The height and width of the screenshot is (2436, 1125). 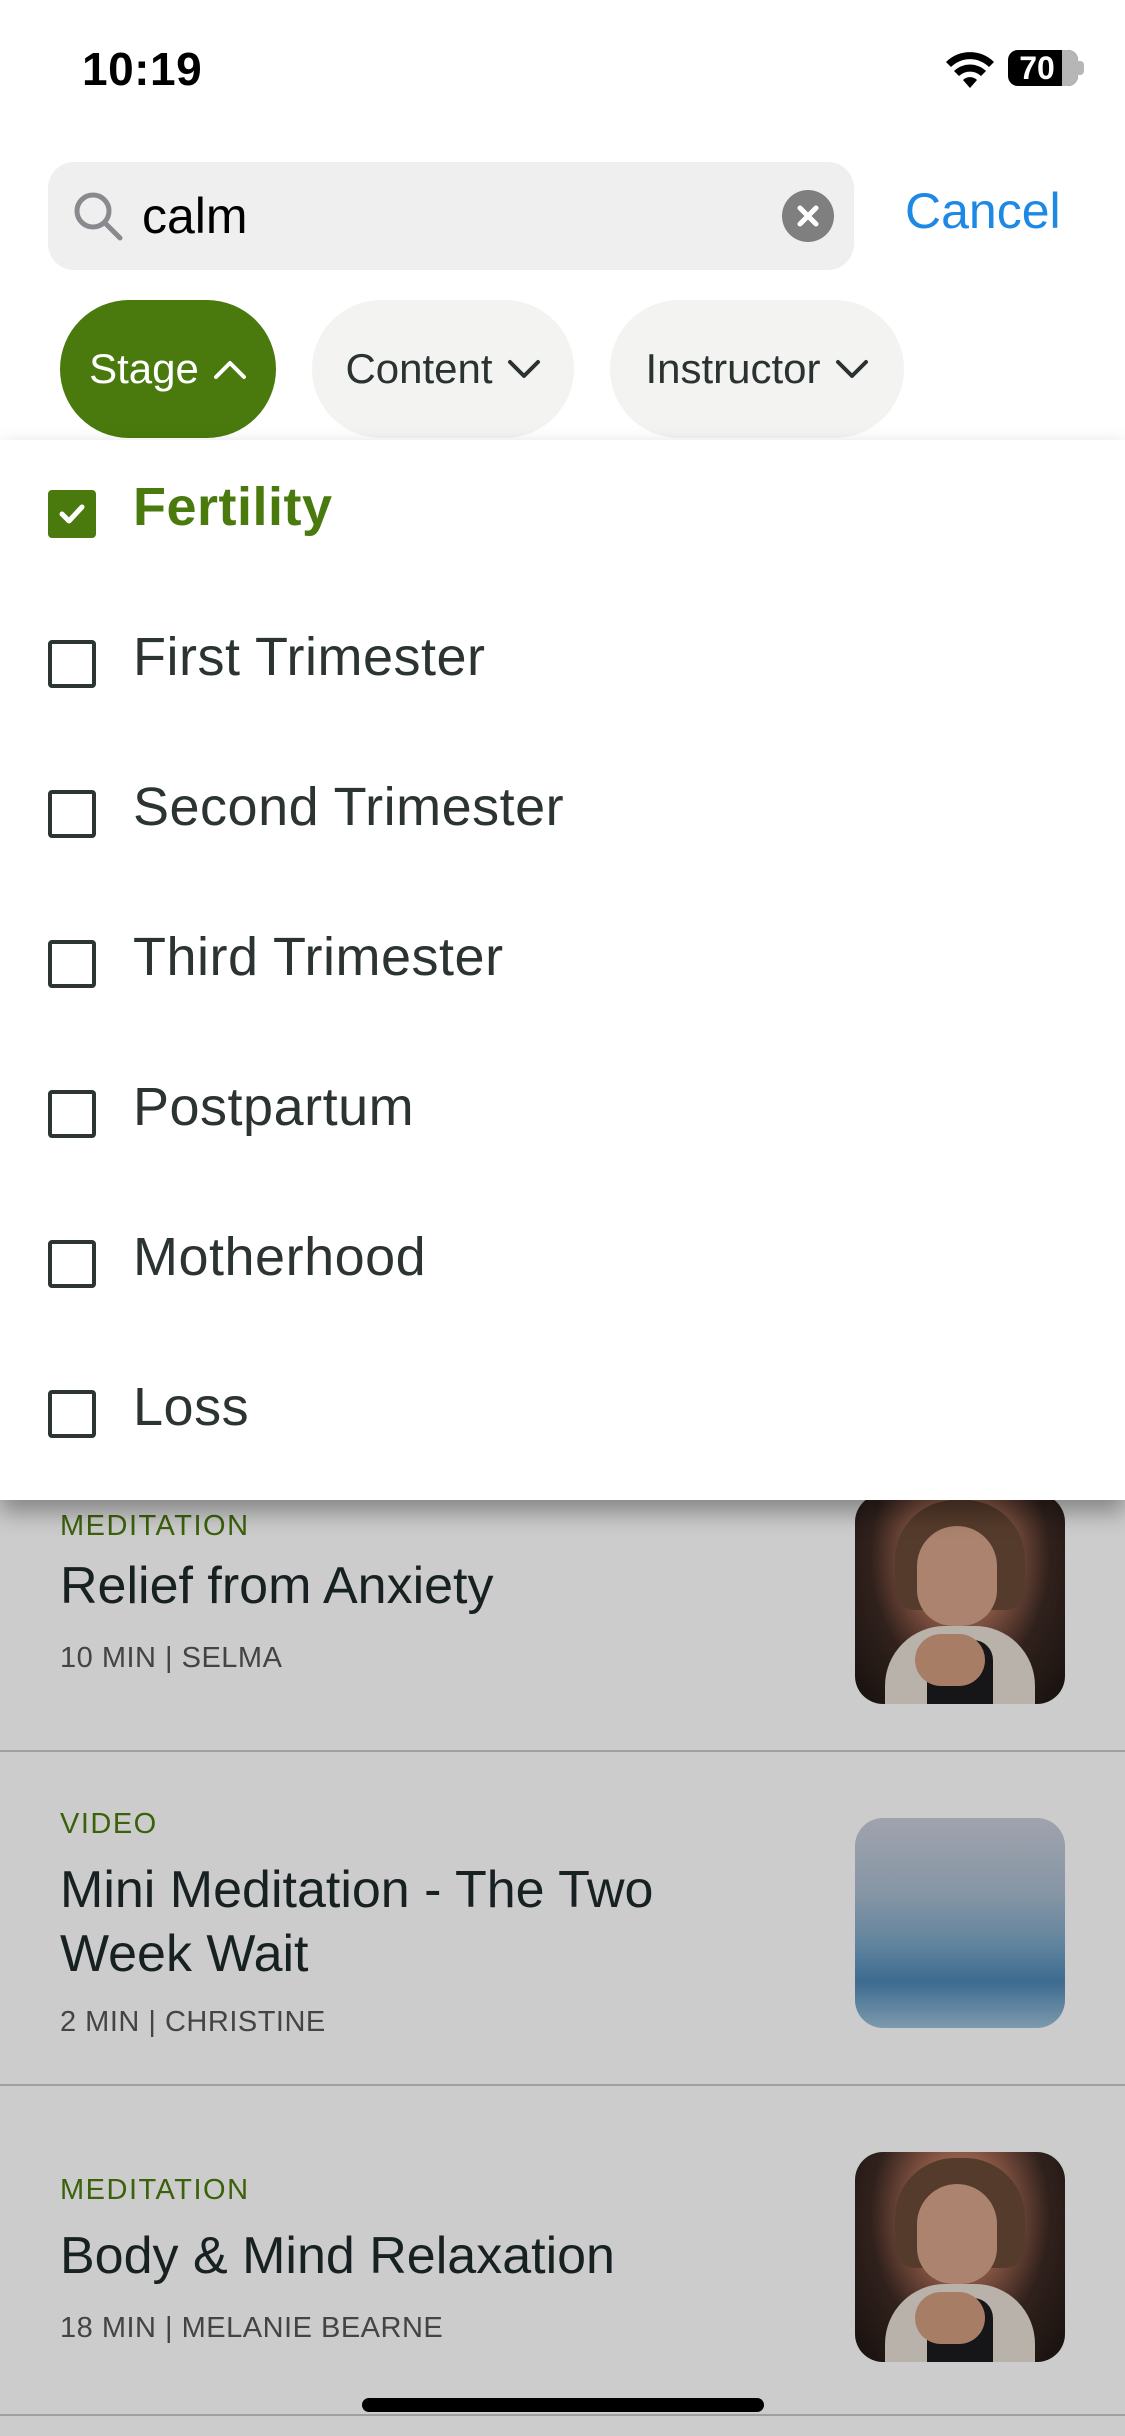 I want to click on stage-option-label: Loss, so click(x=191, y=1407).